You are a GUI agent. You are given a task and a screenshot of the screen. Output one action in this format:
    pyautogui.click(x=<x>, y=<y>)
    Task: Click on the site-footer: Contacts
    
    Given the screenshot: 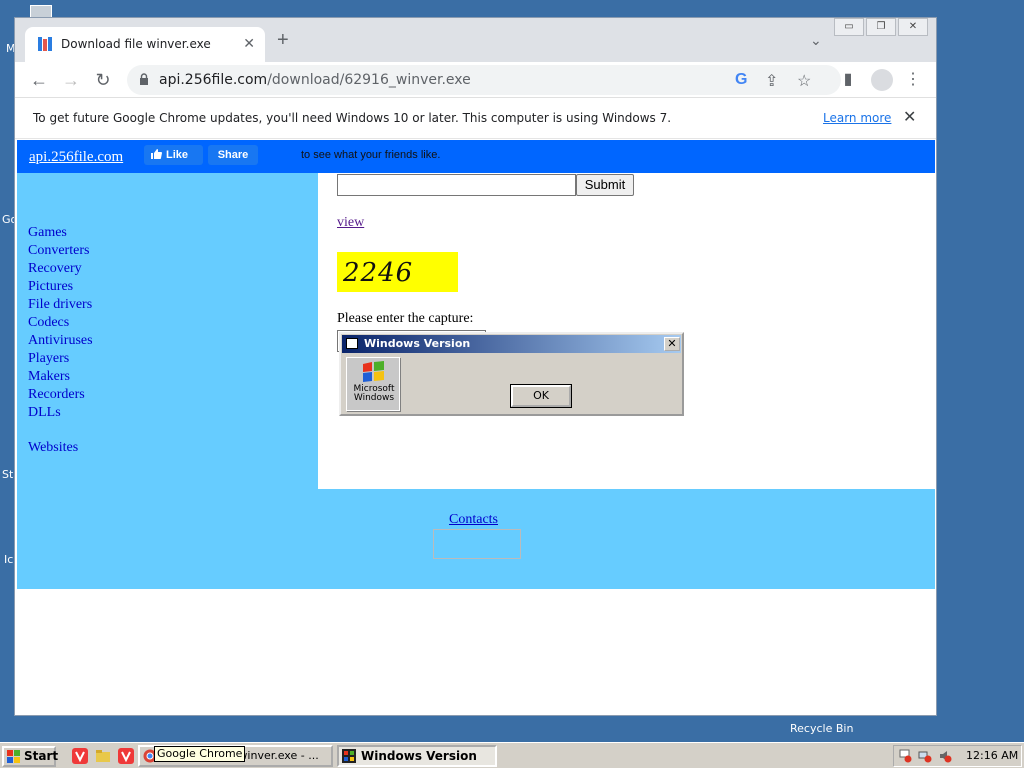 What is the action you would take?
    pyautogui.click(x=476, y=539)
    